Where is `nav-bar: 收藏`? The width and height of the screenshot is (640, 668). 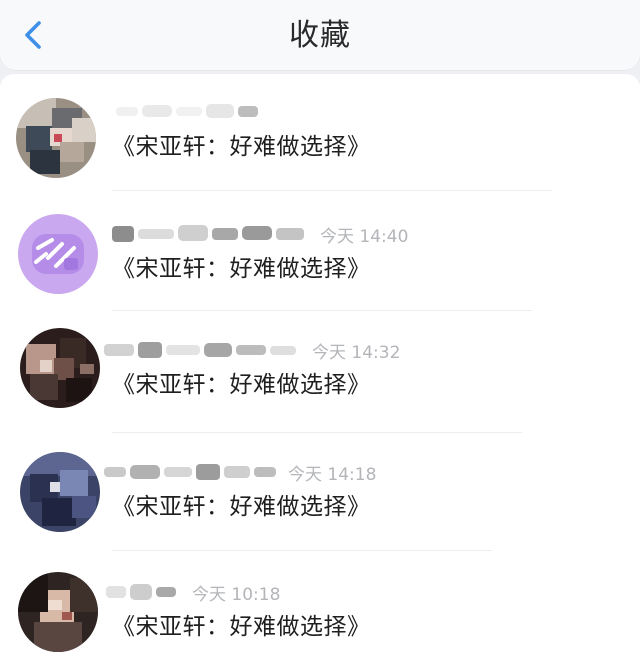
nav-bar: 收藏 is located at coordinates (320, 35).